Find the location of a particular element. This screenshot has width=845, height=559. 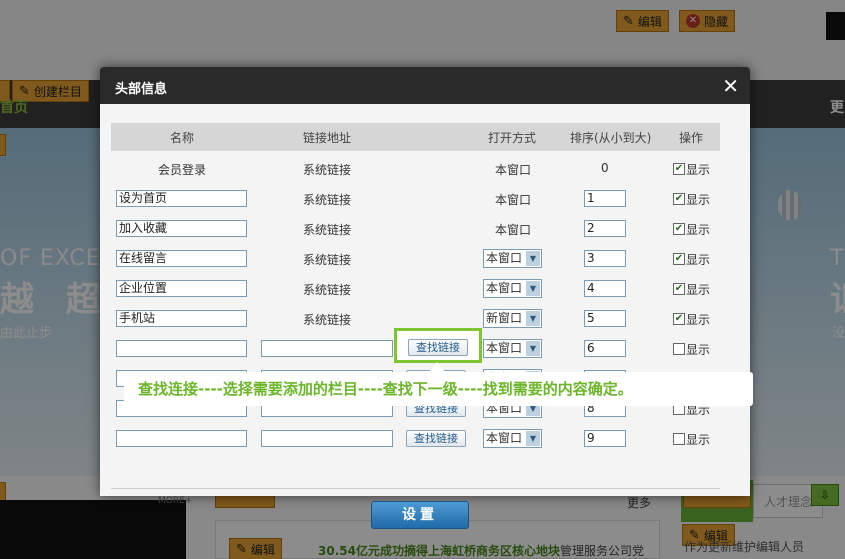

open-mode-value: 新窗口 is located at coordinates (504, 318).